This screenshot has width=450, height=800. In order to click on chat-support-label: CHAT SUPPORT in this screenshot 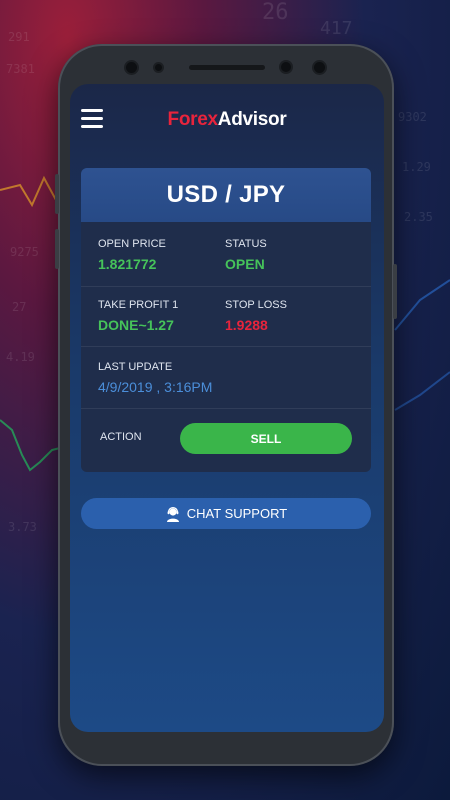, I will do `click(237, 513)`.